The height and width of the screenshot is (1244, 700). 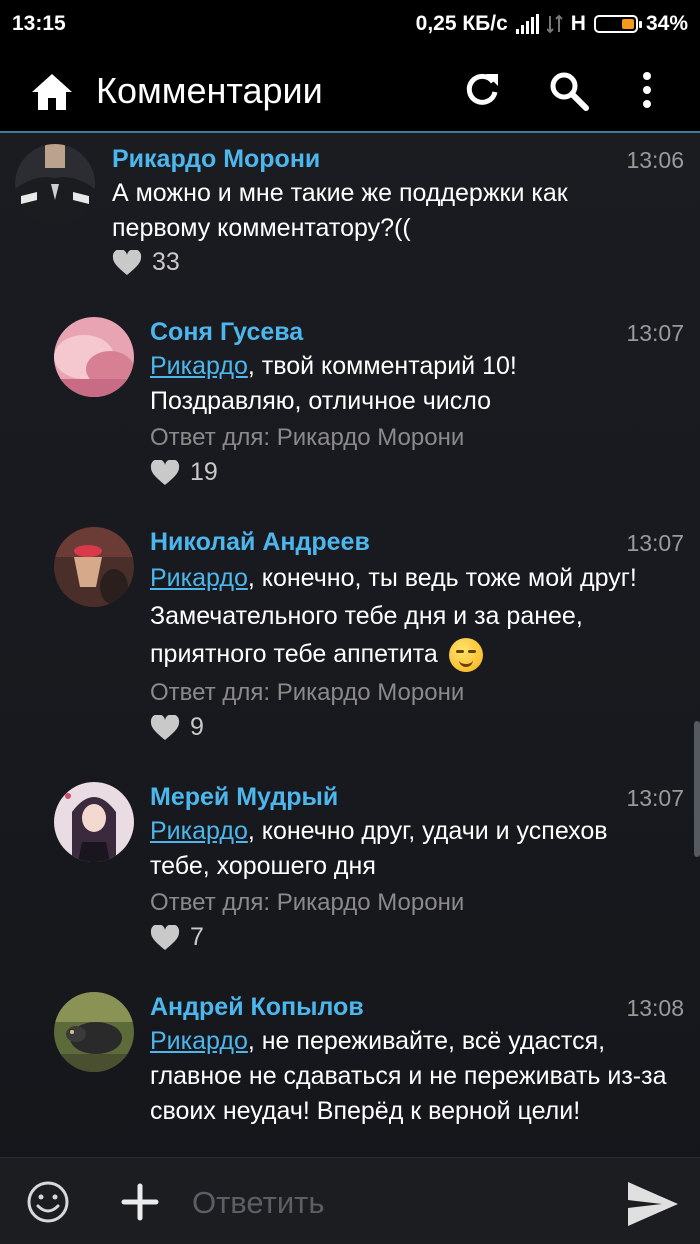 I want to click on send-icon, so click(x=653, y=1206).